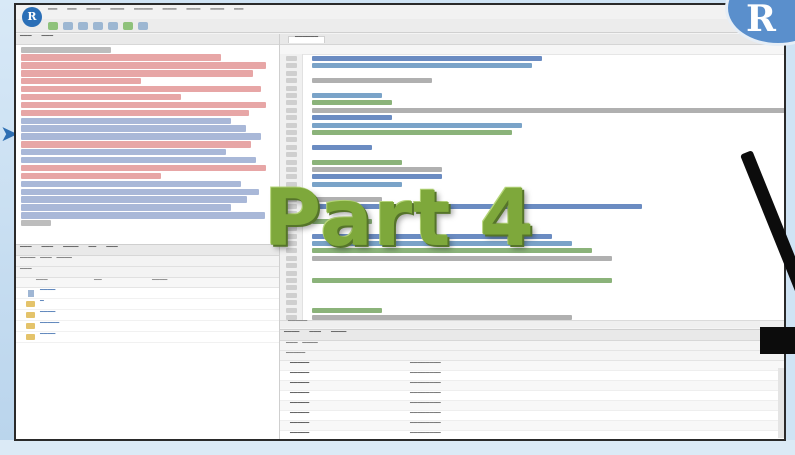  Describe the element at coordinates (291, 335) in the screenshot. I see `tab-environment: ▔▔▔▔` at that location.